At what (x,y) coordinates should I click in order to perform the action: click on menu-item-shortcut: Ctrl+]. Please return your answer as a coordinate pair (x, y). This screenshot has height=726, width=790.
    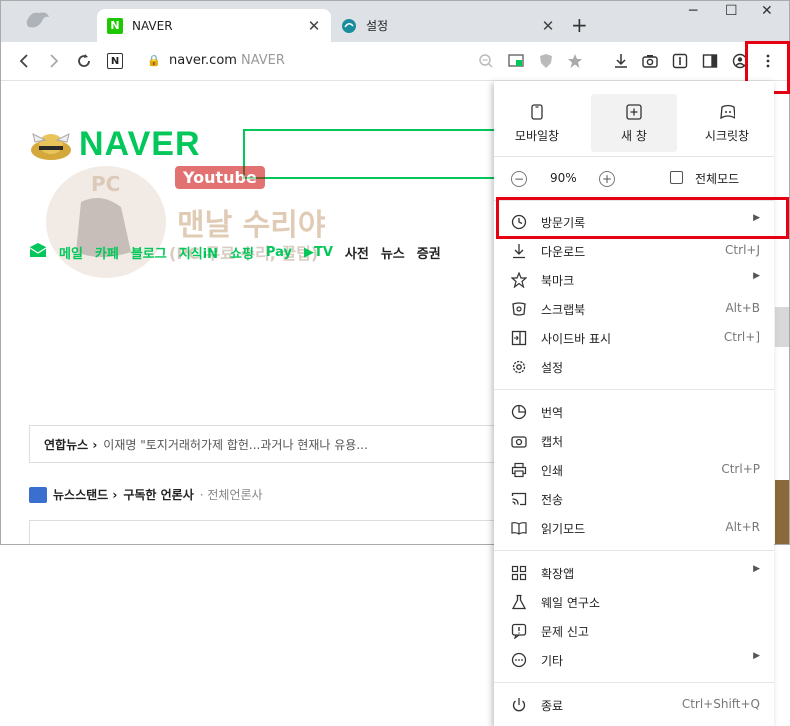
    Looking at the image, I should click on (741, 337).